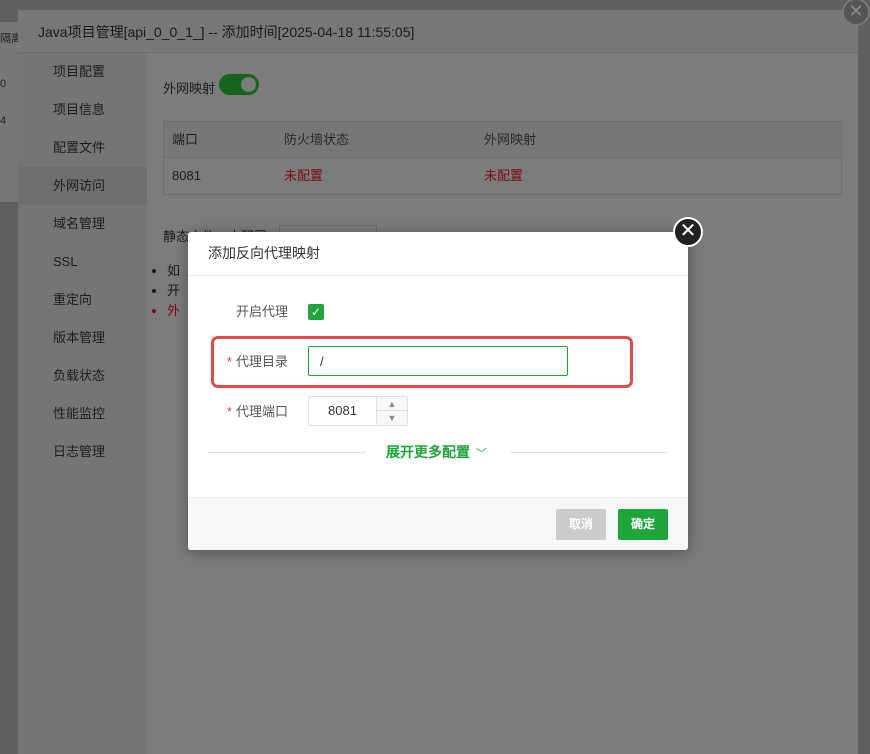 Image resolution: width=870 pixels, height=754 pixels. Describe the element at coordinates (261, 411) in the screenshot. I see `proxy-port-label-text: 代理端口` at that location.